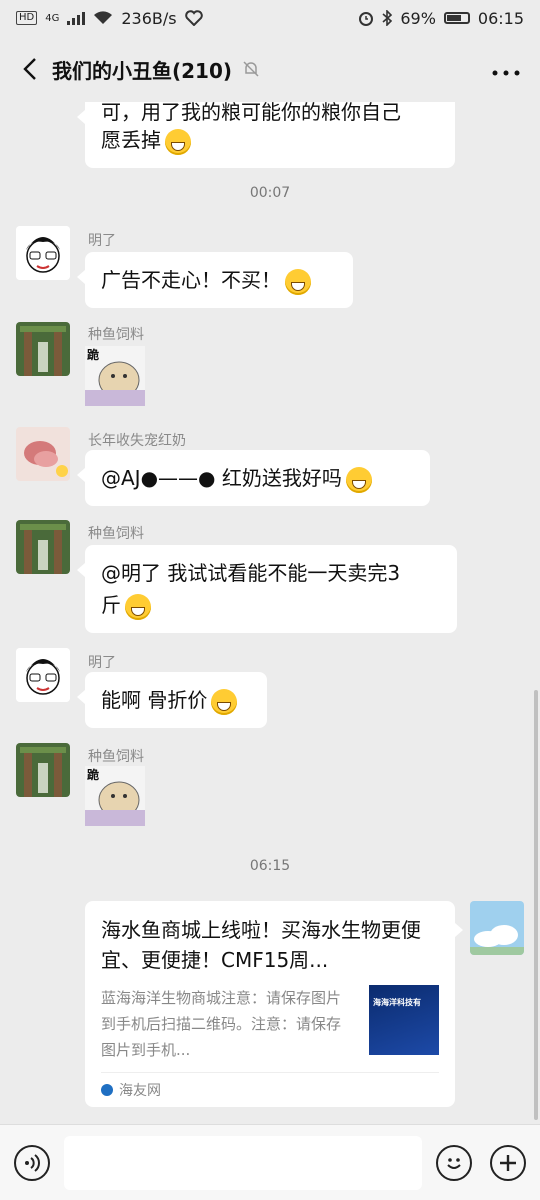  I want to click on input-bar, so click(270, 1162).